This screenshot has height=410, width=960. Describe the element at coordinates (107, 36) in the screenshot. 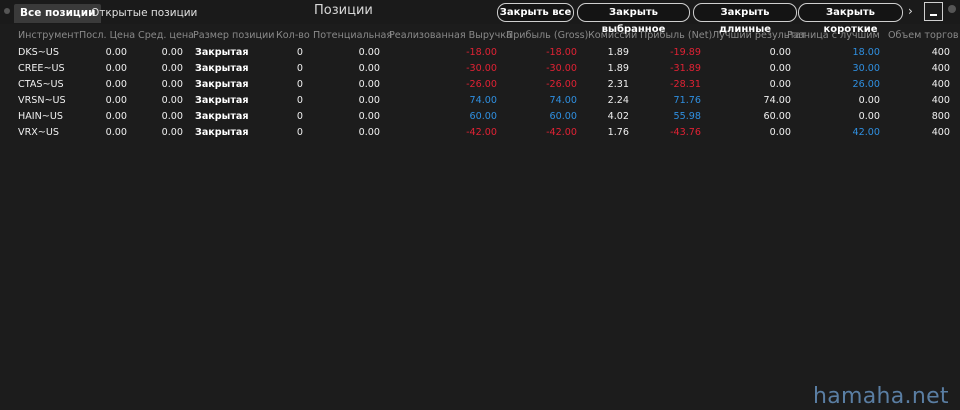

I see `col-last-price: Посл. Цена` at that location.